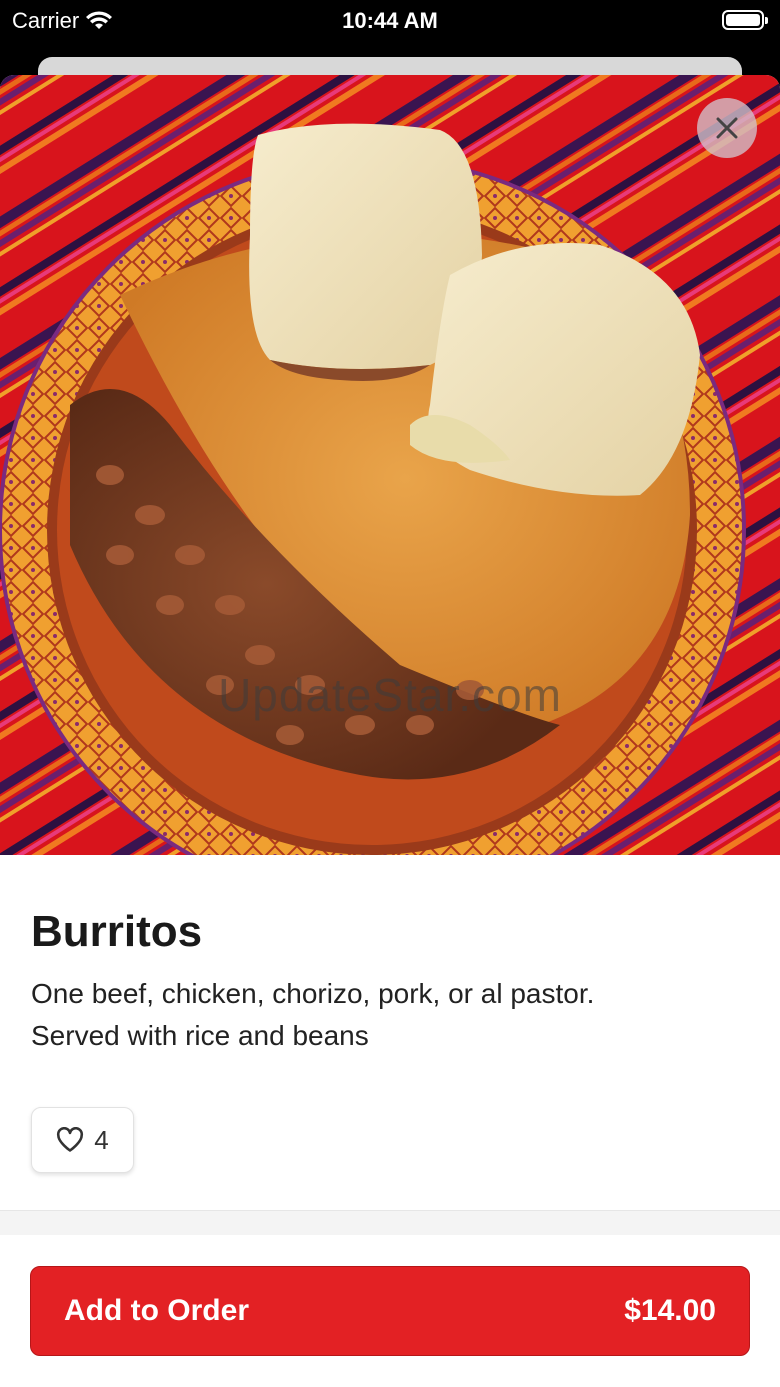  I want to click on battery-icon, so click(745, 20).